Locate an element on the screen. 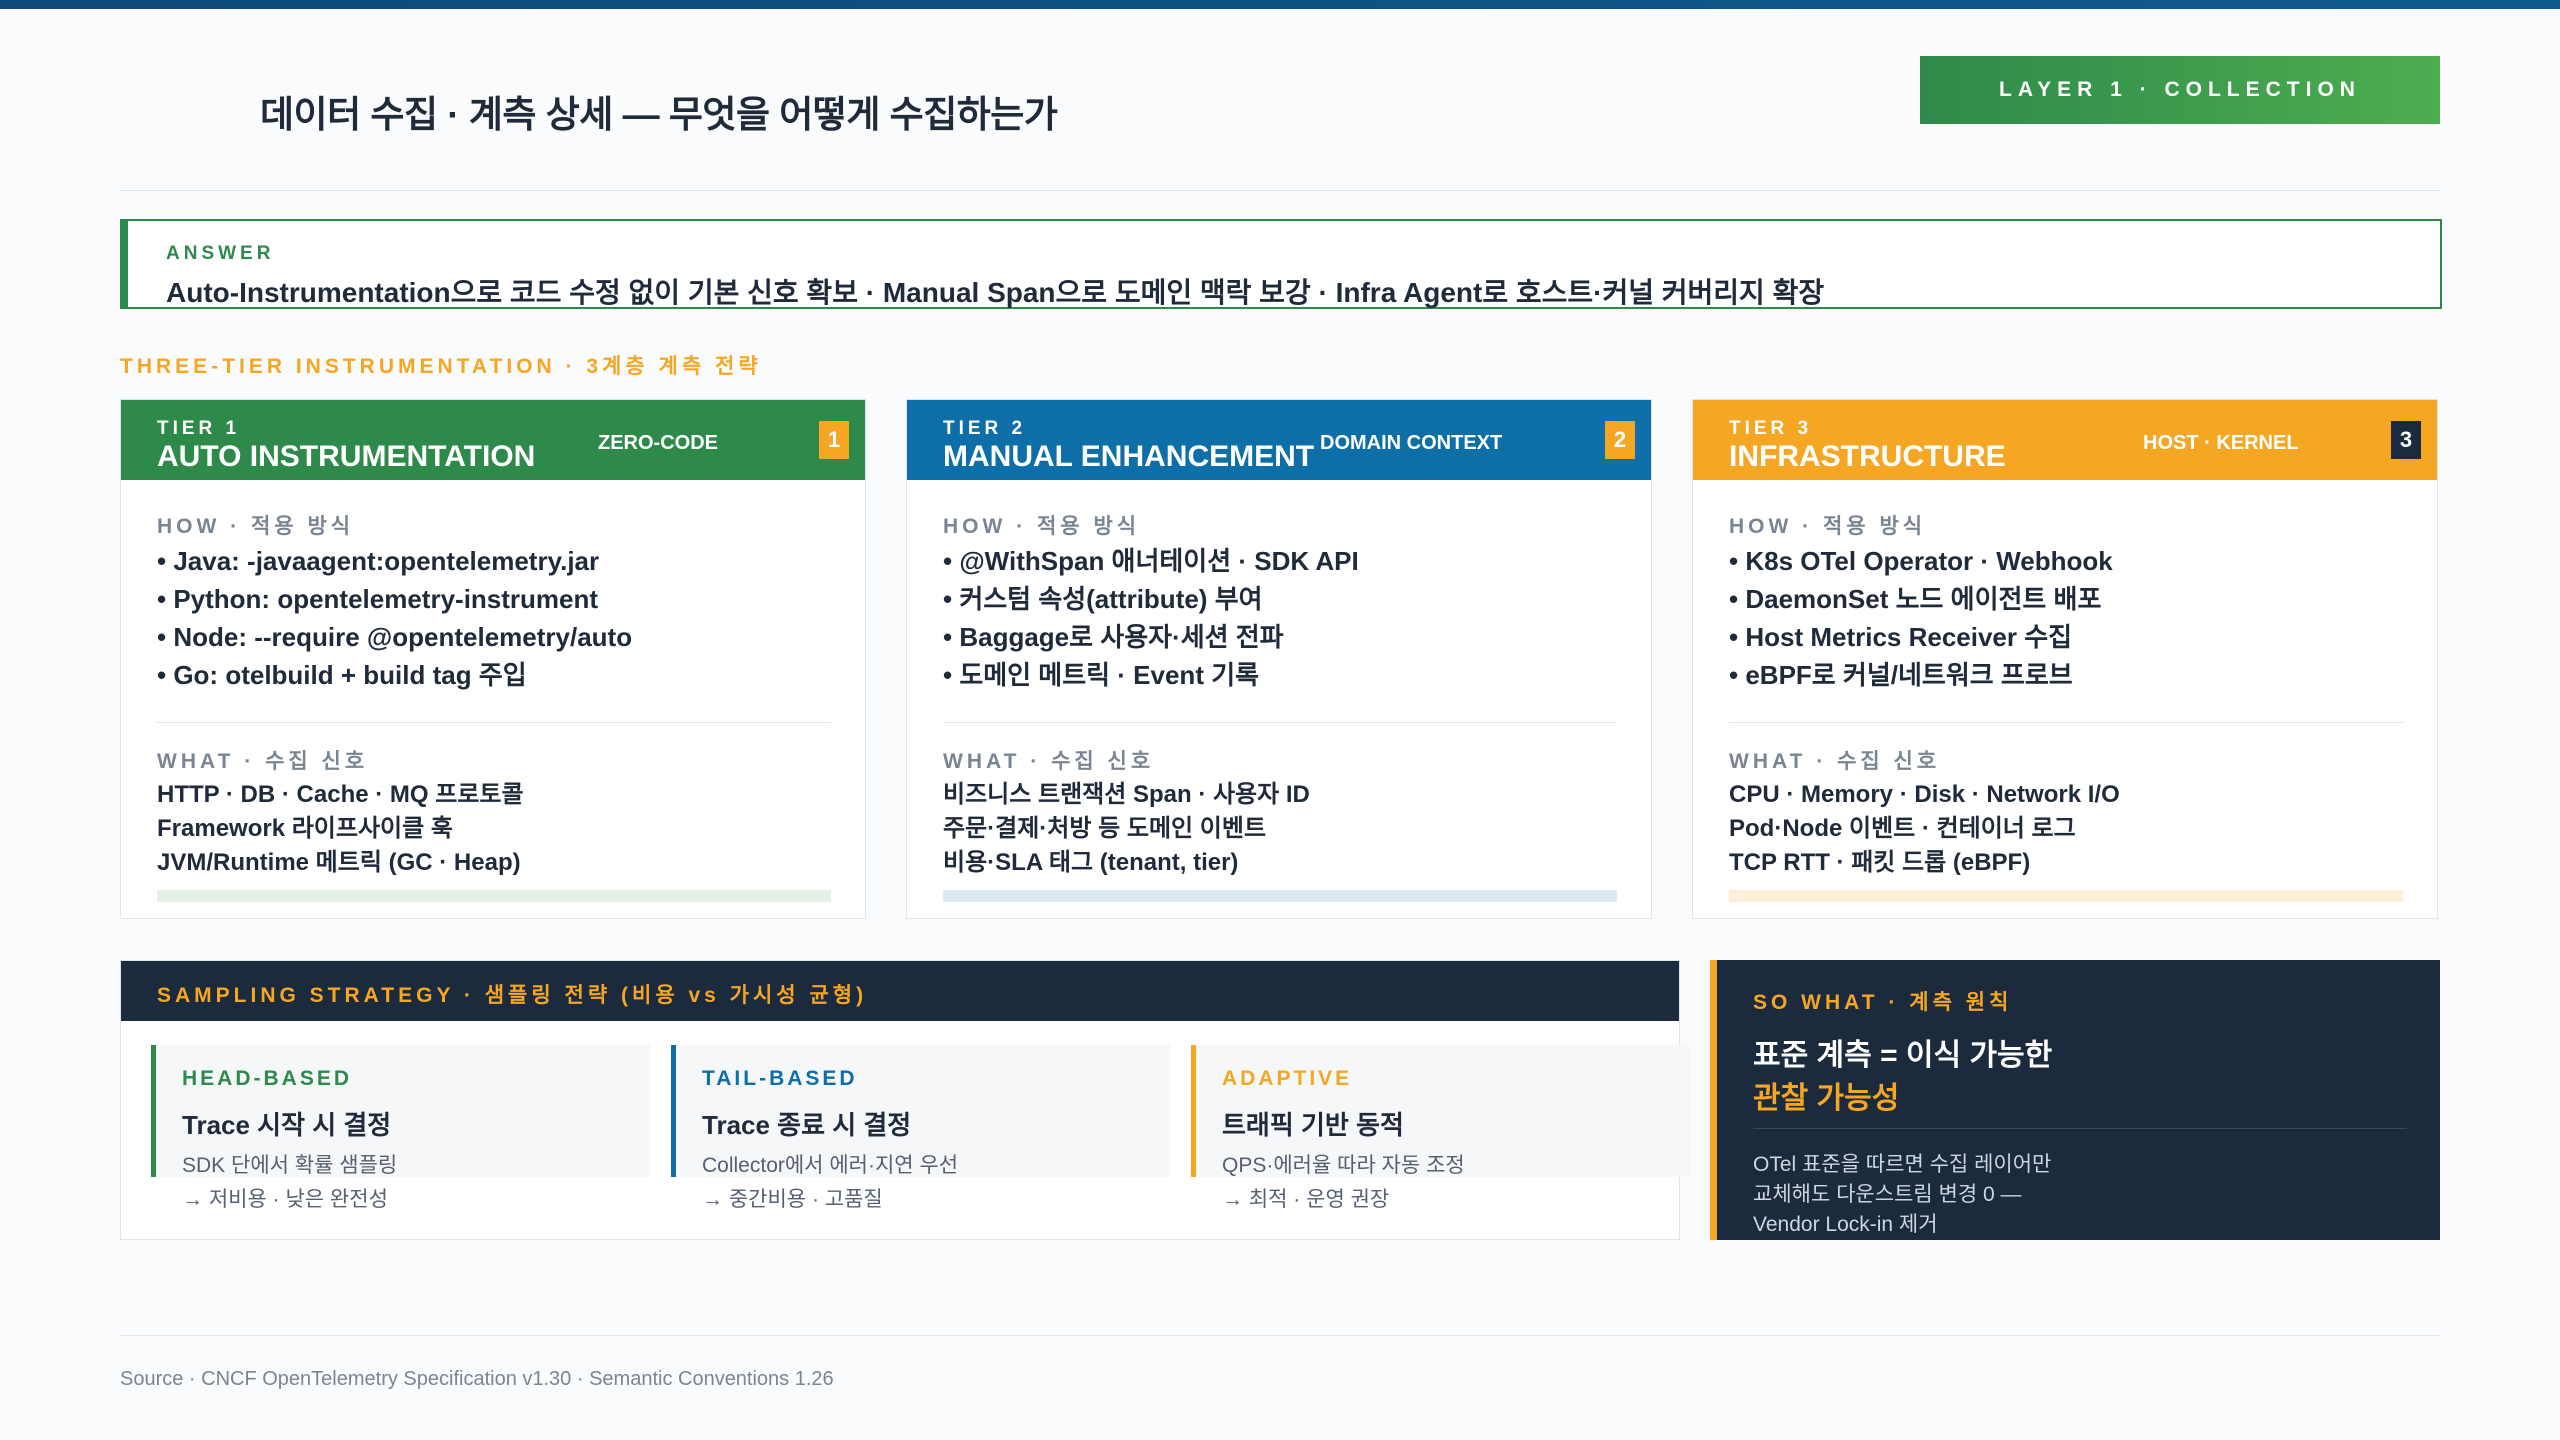 The image size is (2560, 1440). what-item: CPU · Memory · Disk · Network I/O is located at coordinates (1924, 794).